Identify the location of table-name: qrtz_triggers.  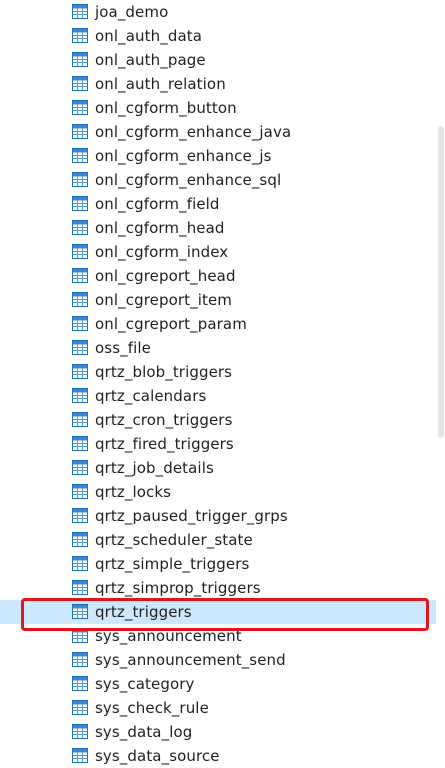
(143, 612).